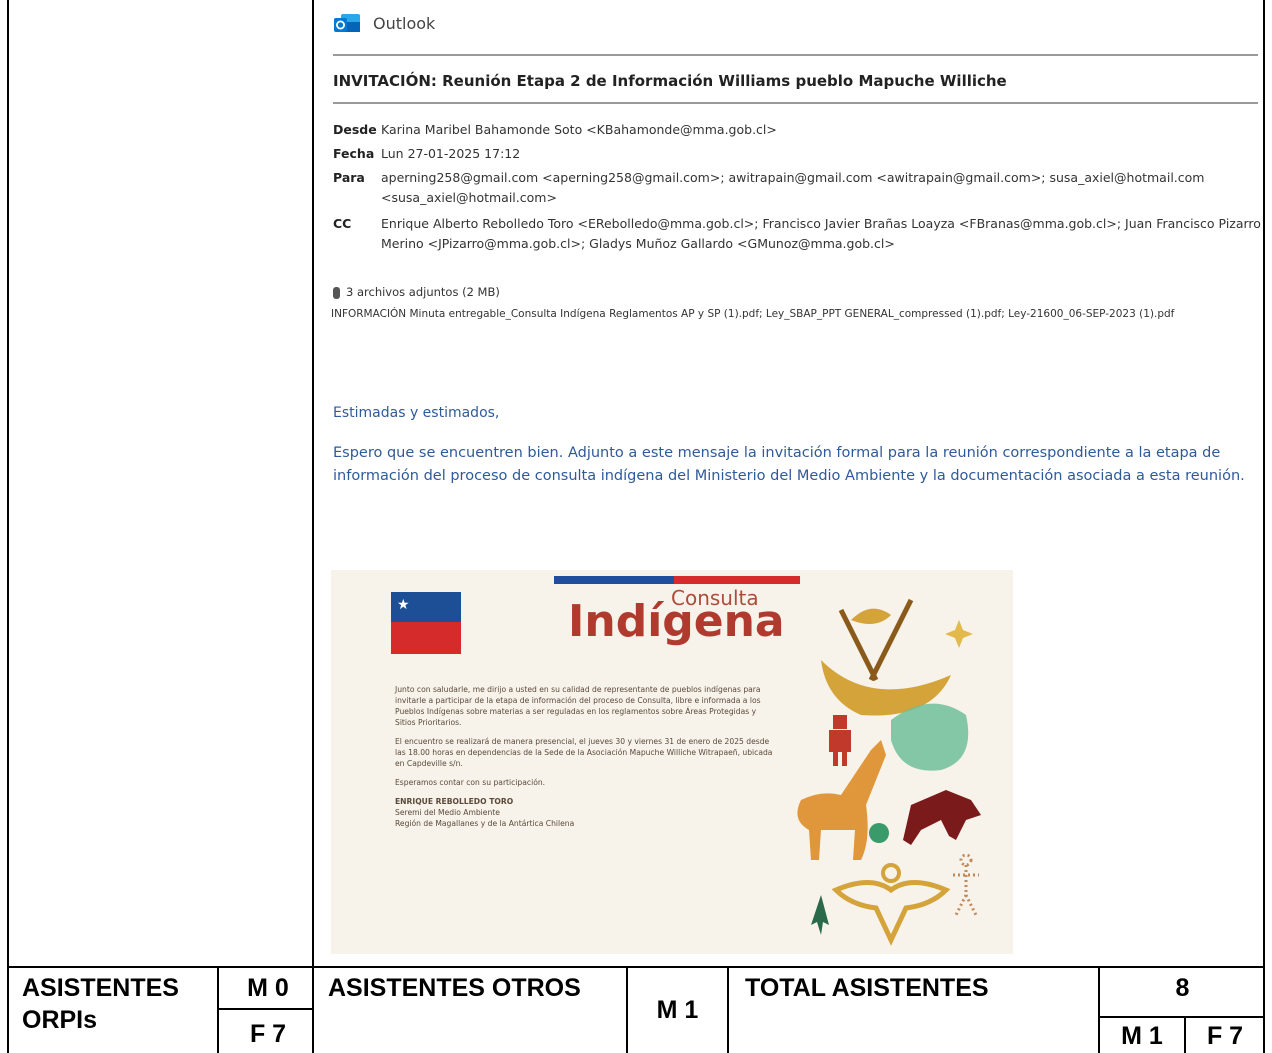 Image resolution: width=1272 pixels, height=1053 pixels. Describe the element at coordinates (470, 782) in the screenshot. I see `invitation-paragraph: Esperamos contar con su participación.` at that location.